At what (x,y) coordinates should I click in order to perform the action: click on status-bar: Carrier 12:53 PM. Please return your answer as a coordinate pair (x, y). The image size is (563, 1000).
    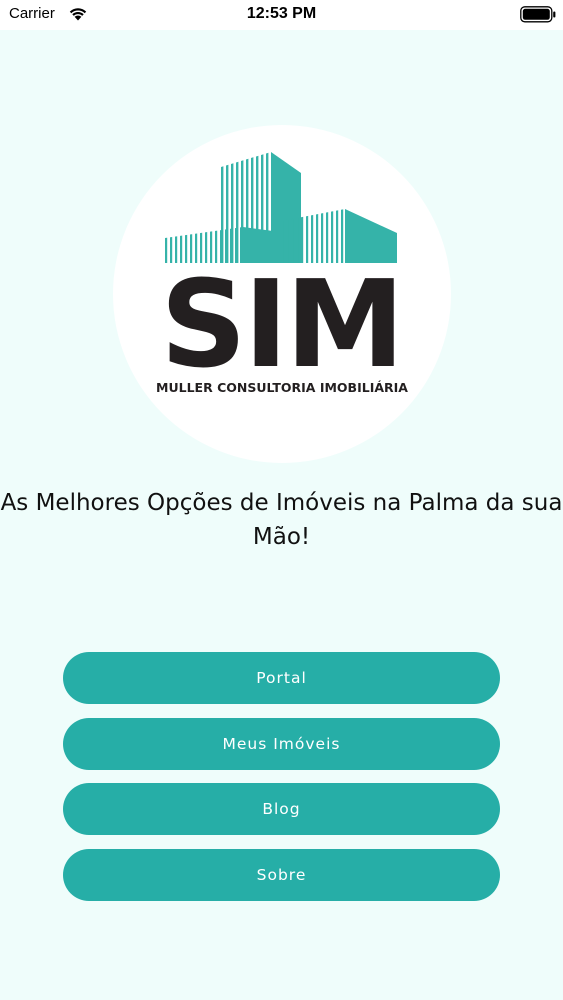
    Looking at the image, I should click on (281, 15).